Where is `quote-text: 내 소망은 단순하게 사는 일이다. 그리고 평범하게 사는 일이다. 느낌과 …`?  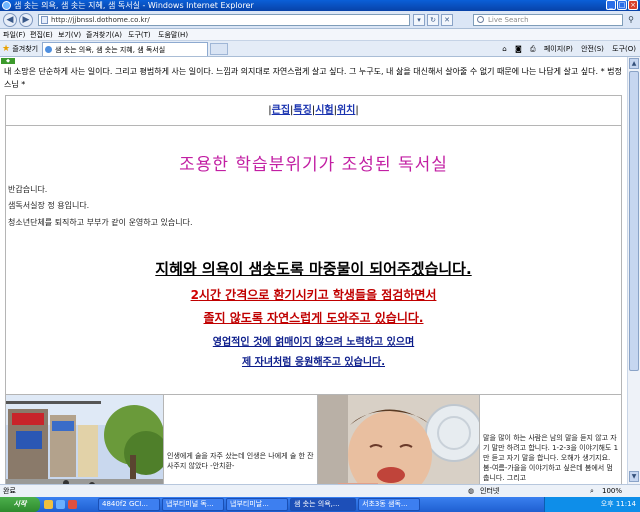 quote-text: 내 소망은 단순하게 사는 일이다. 그리고 평범하게 사는 일이다. 느낌과 … is located at coordinates (313, 78).